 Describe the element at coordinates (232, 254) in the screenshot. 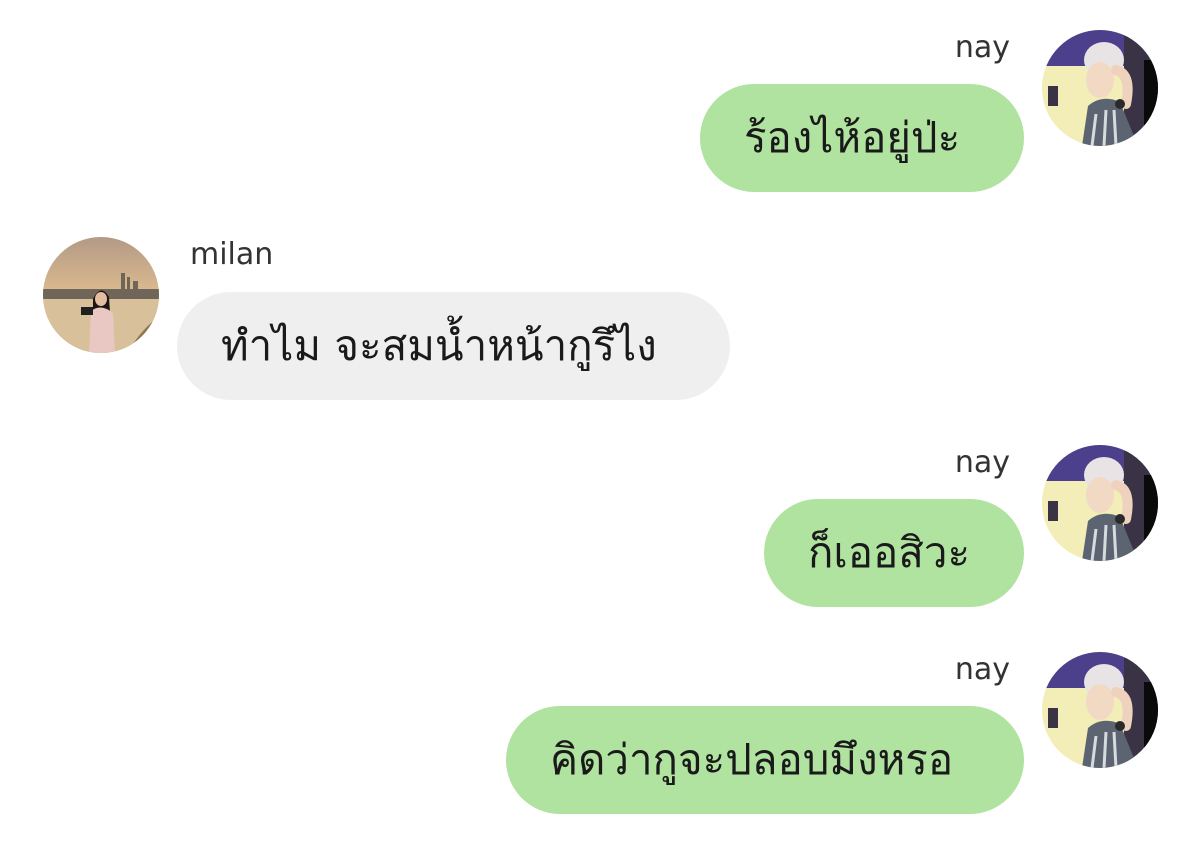

I see `sender-name: milan` at that location.